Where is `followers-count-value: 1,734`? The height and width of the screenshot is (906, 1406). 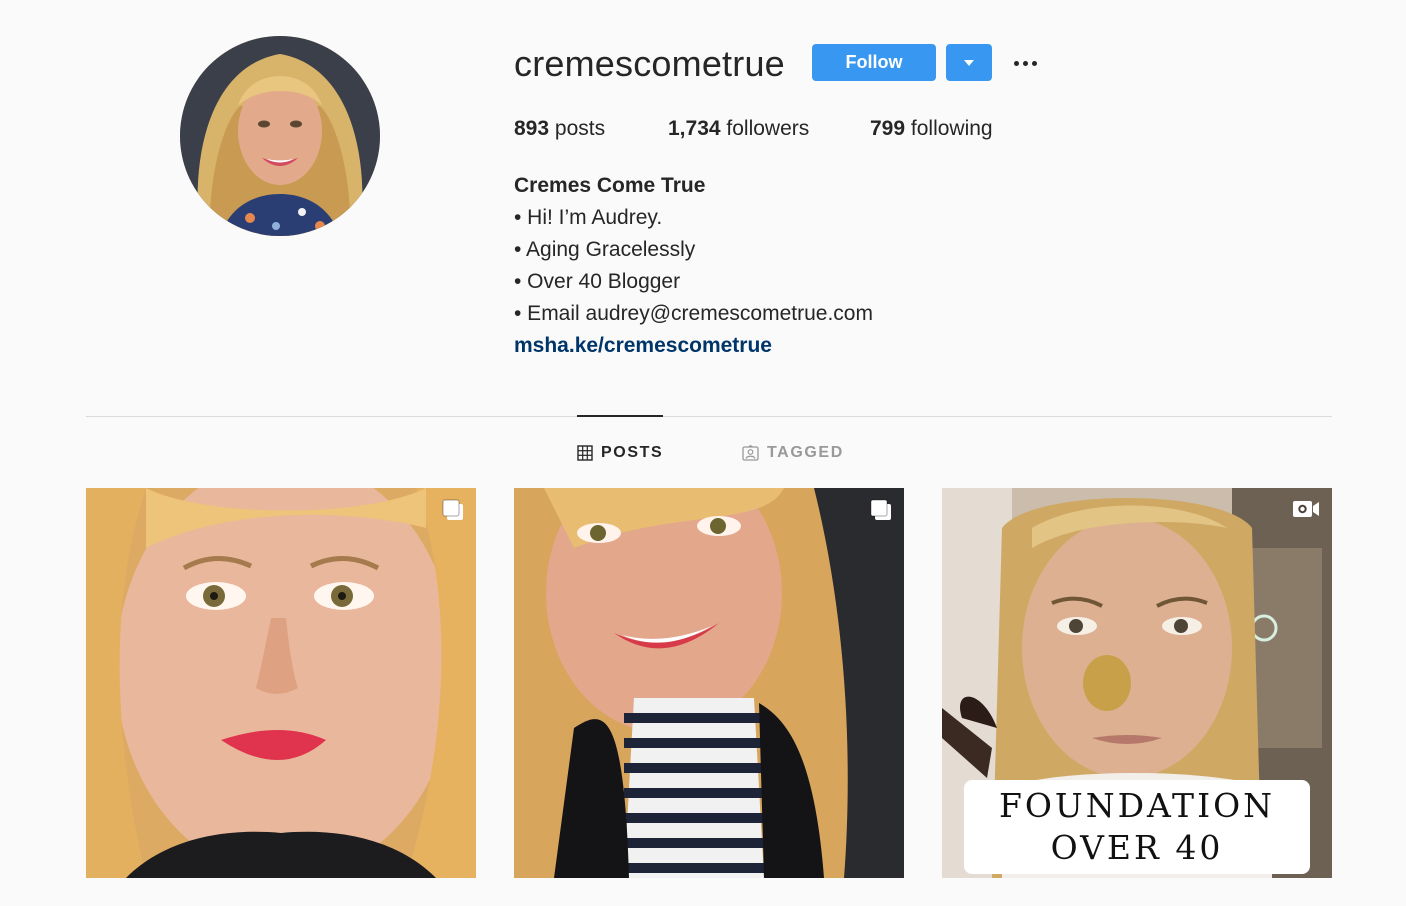
followers-count-value: 1,734 is located at coordinates (694, 128).